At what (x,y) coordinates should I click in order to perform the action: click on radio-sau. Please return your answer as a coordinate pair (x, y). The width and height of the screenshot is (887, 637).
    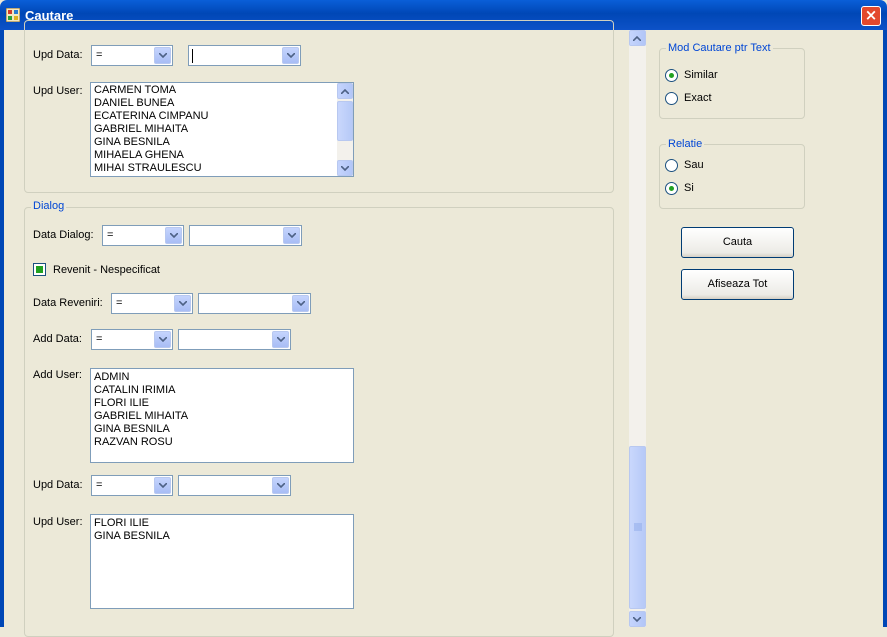
    Looking at the image, I should click on (671, 165).